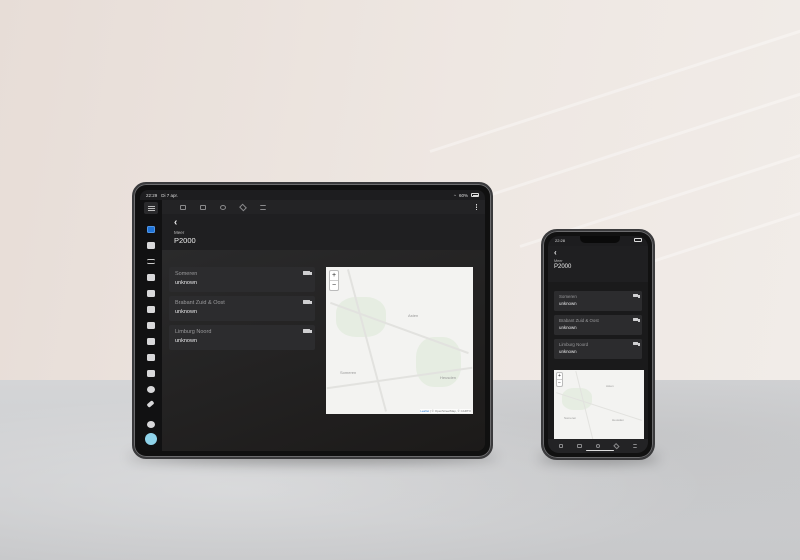 The height and width of the screenshot is (560, 800). Describe the element at coordinates (312, 195) in the screenshot. I see `tablet-status-bar: 22:29 Di 7 apr. ◔ 60%` at that location.